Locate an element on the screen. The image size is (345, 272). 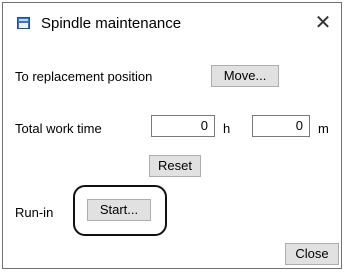
minutes-unit-label: m is located at coordinates (323, 128).